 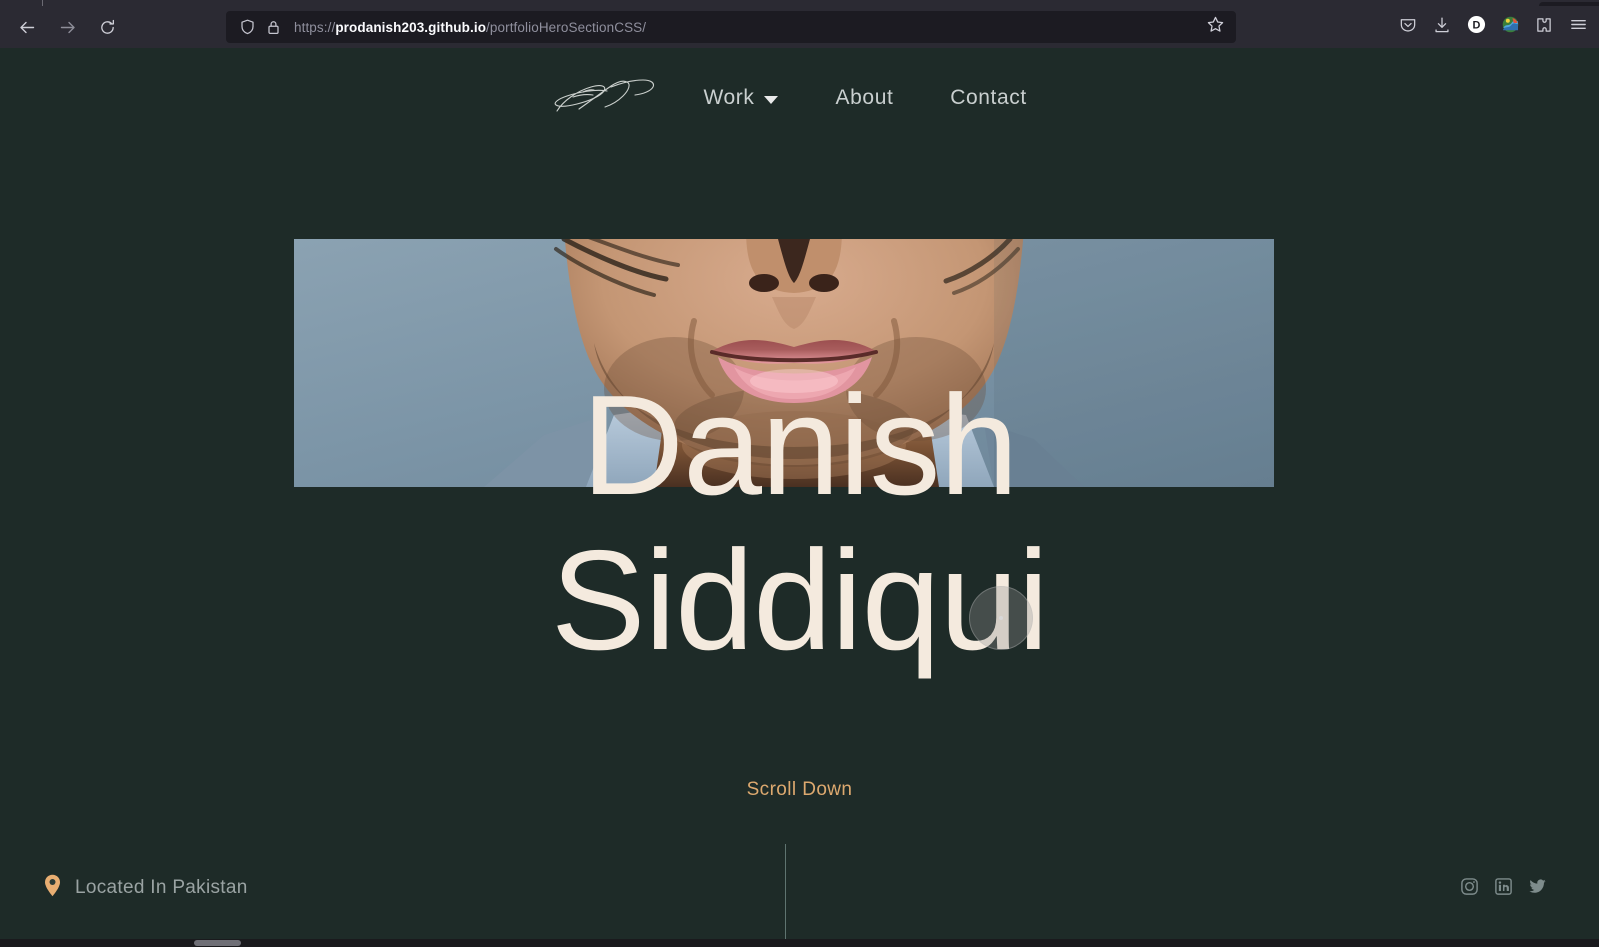 What do you see at coordinates (273, 27) in the screenshot?
I see `padlock-icon` at bounding box center [273, 27].